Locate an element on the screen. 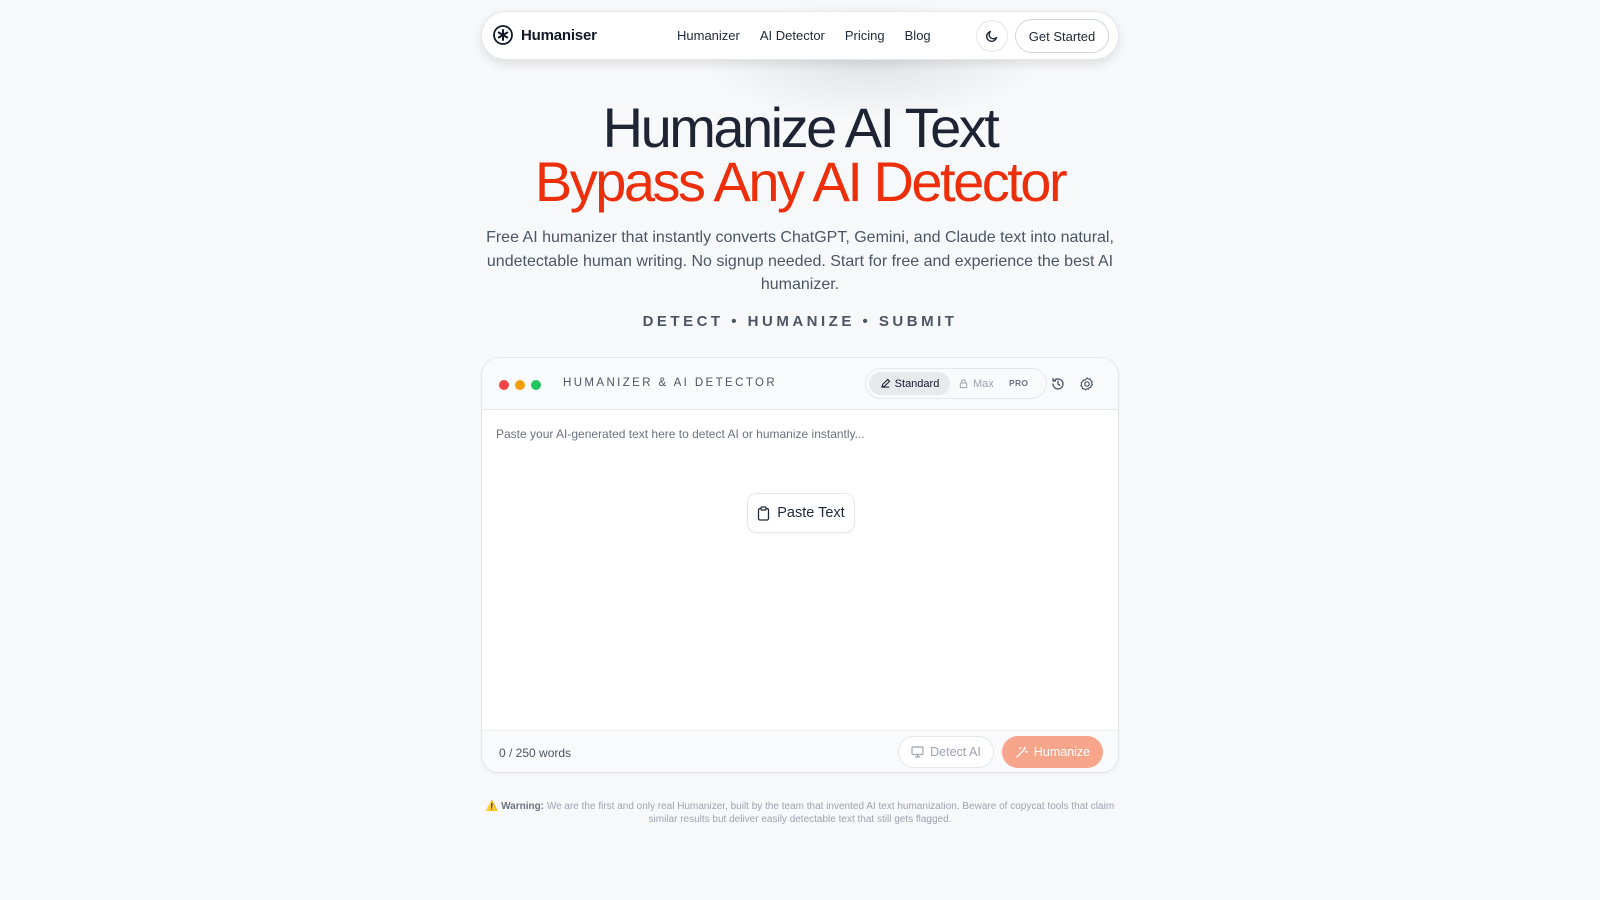 The image size is (1600, 900). magic-wand-icon is located at coordinates (1022, 752).